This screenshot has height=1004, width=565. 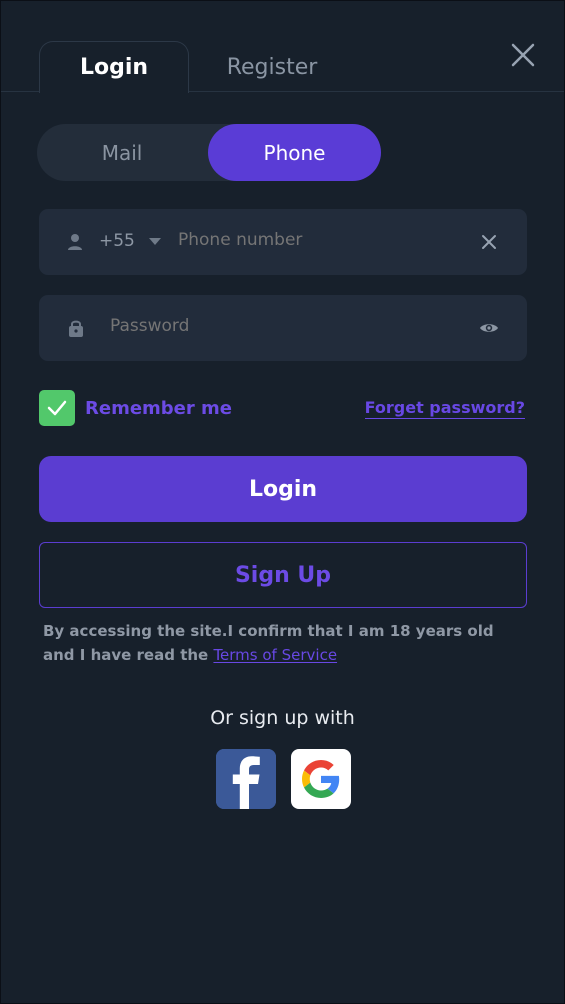 I want to click on mail-tab-label: Mail, so click(x=122, y=152).